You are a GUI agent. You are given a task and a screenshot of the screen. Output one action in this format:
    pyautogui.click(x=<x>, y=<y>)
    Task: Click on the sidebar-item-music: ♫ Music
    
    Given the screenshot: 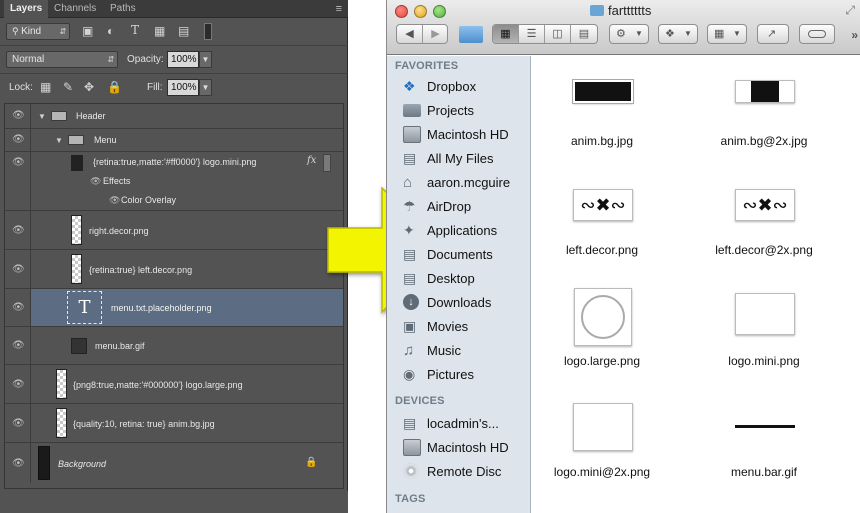 What is the action you would take?
    pyautogui.click(x=465, y=351)
    